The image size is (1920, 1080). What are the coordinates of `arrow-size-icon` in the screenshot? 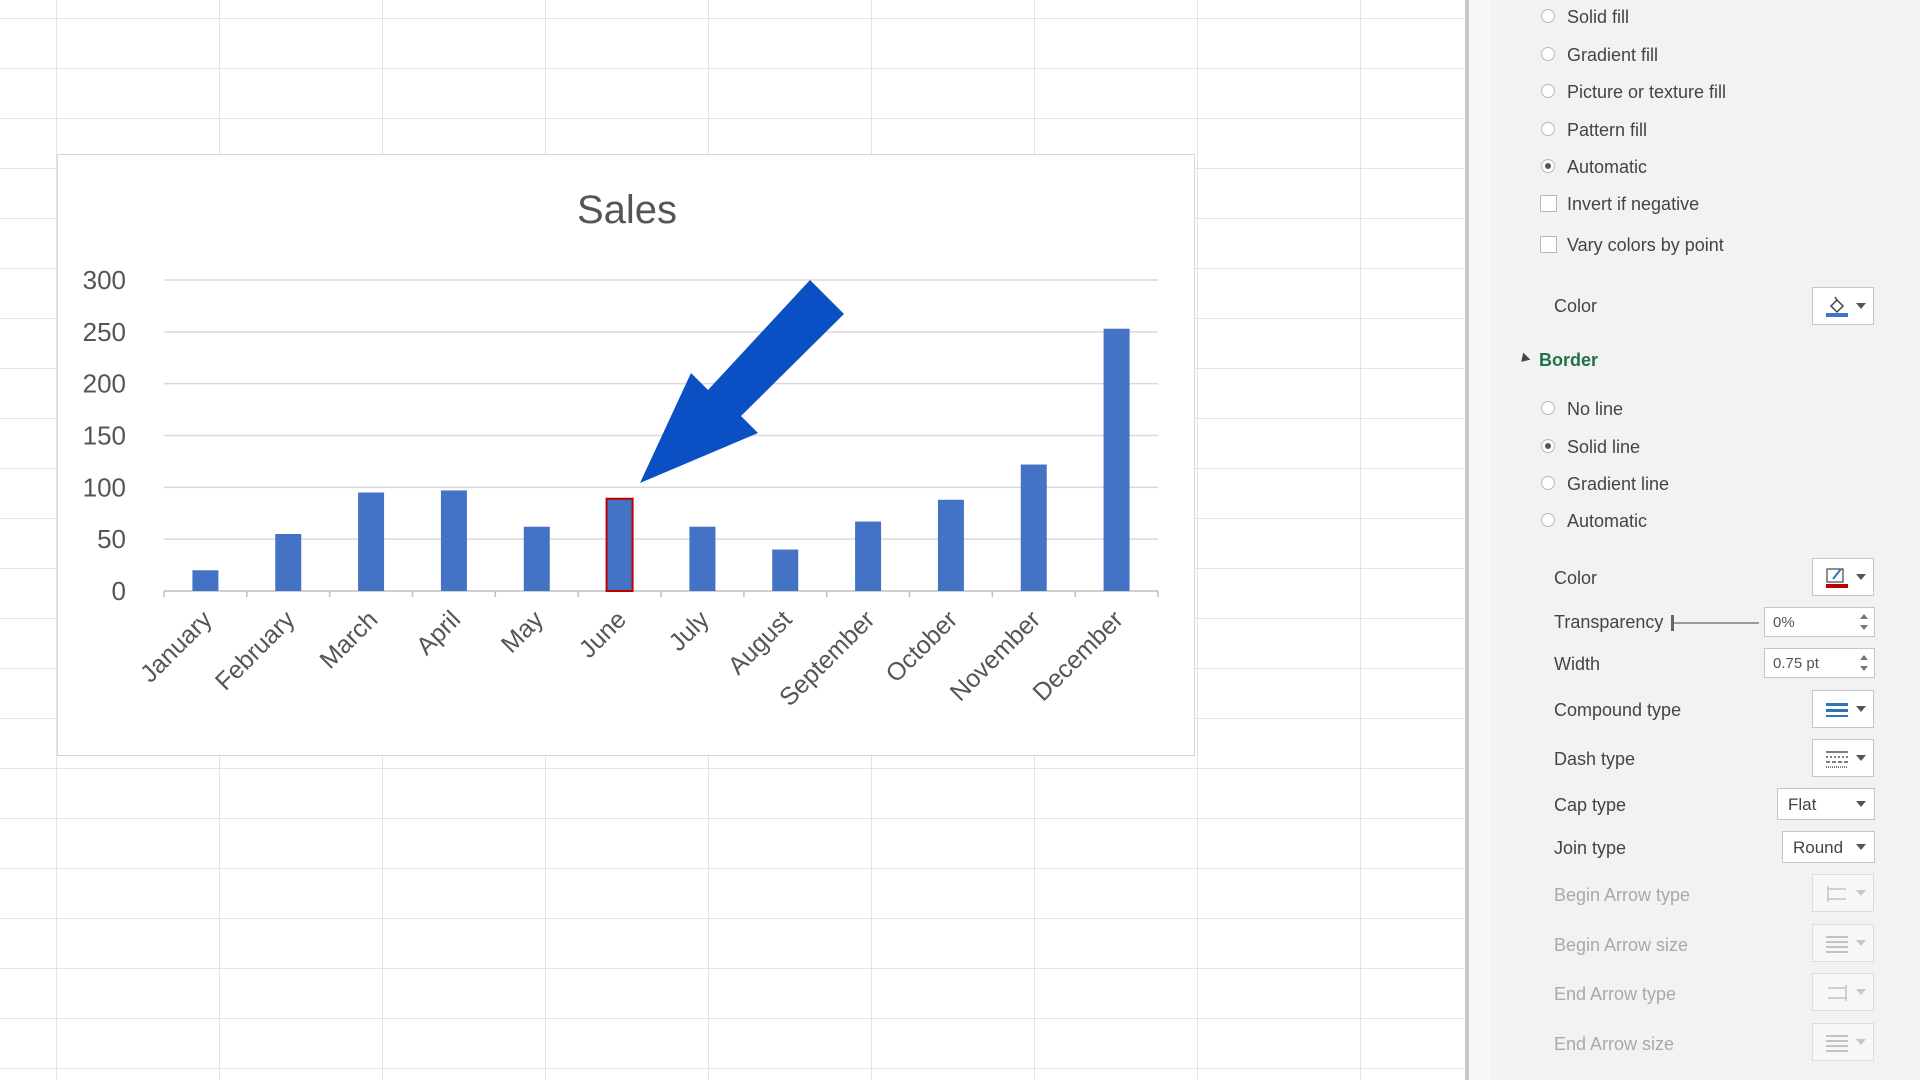 It's located at (1837, 944).